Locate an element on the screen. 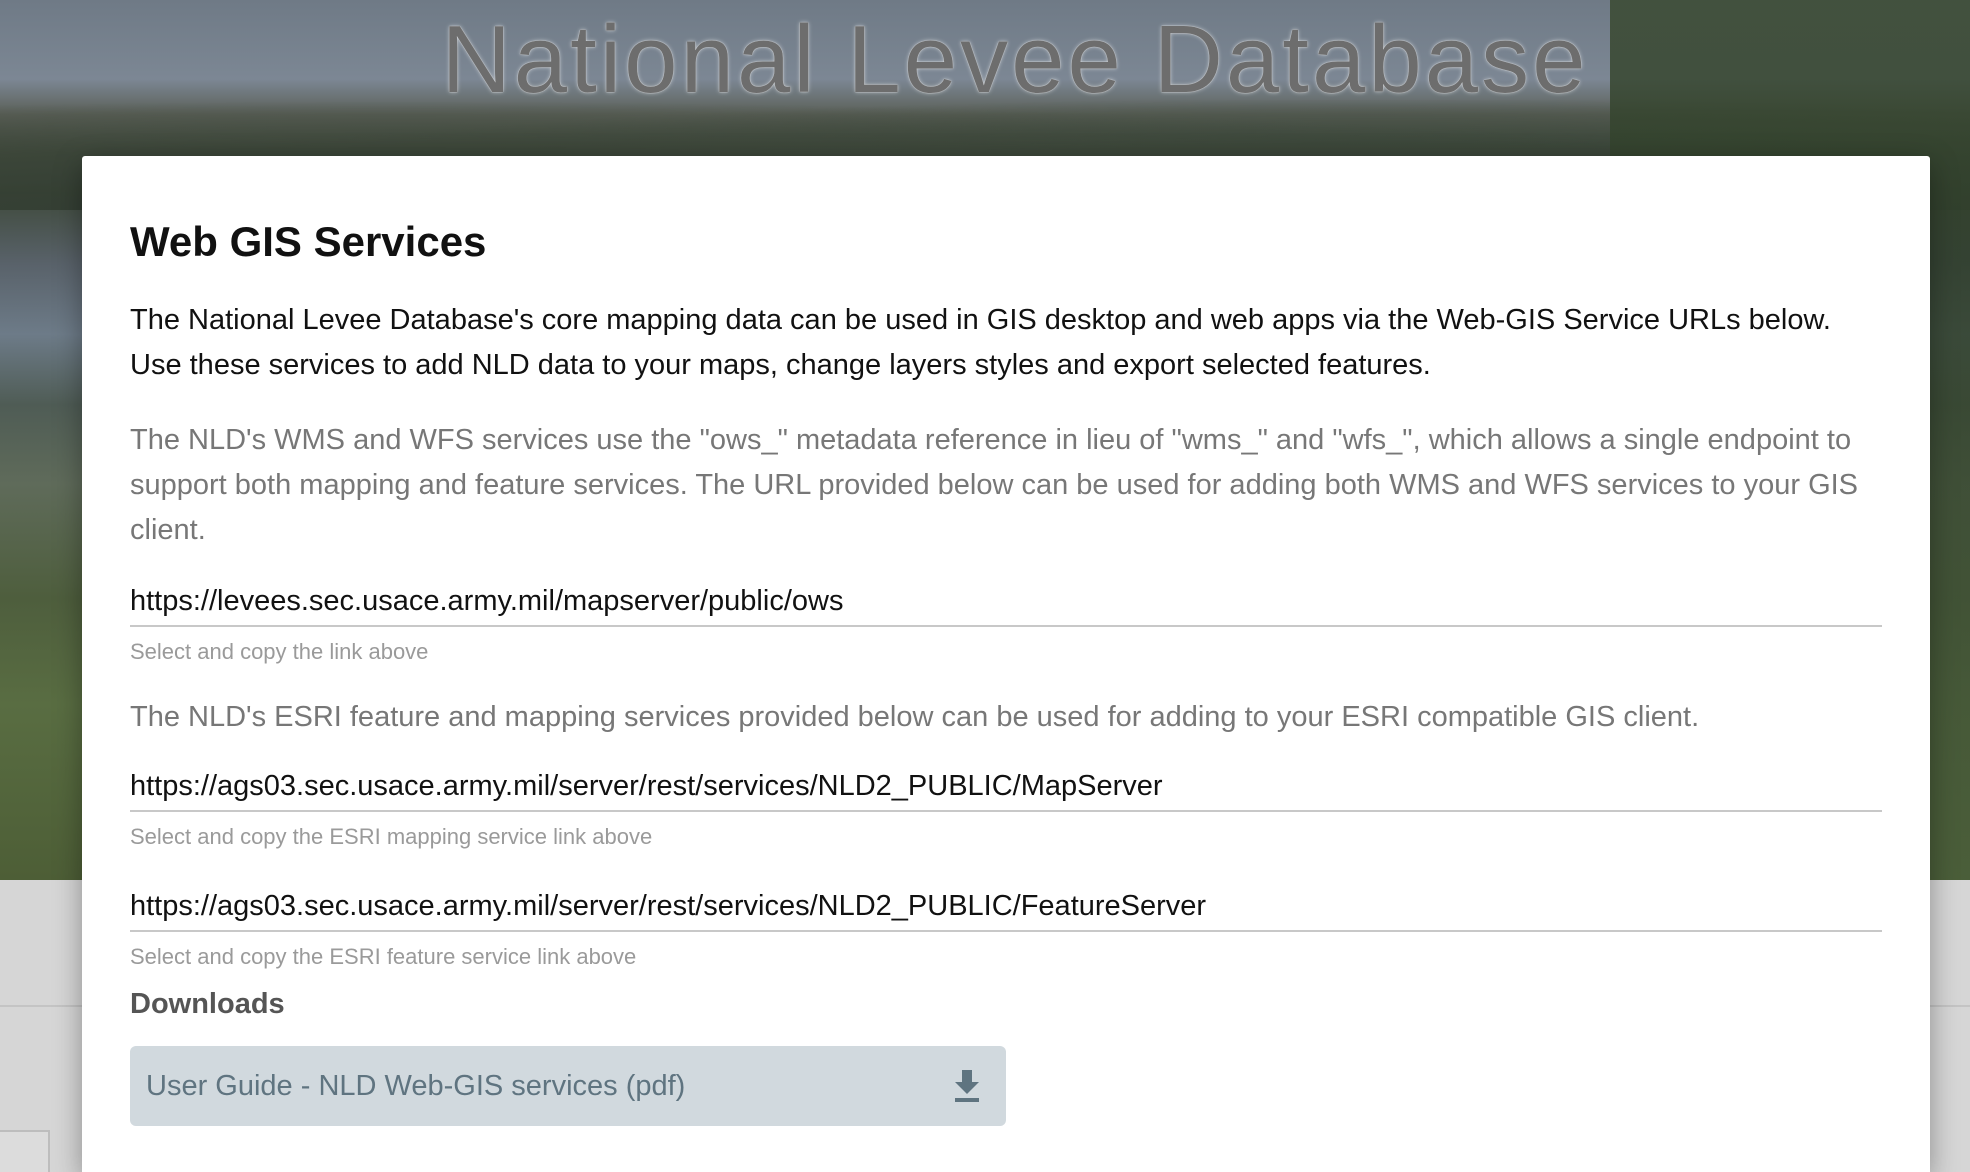 The width and height of the screenshot is (1970, 1172). ows-url-hint: Select and copy the link above is located at coordinates (279, 651).